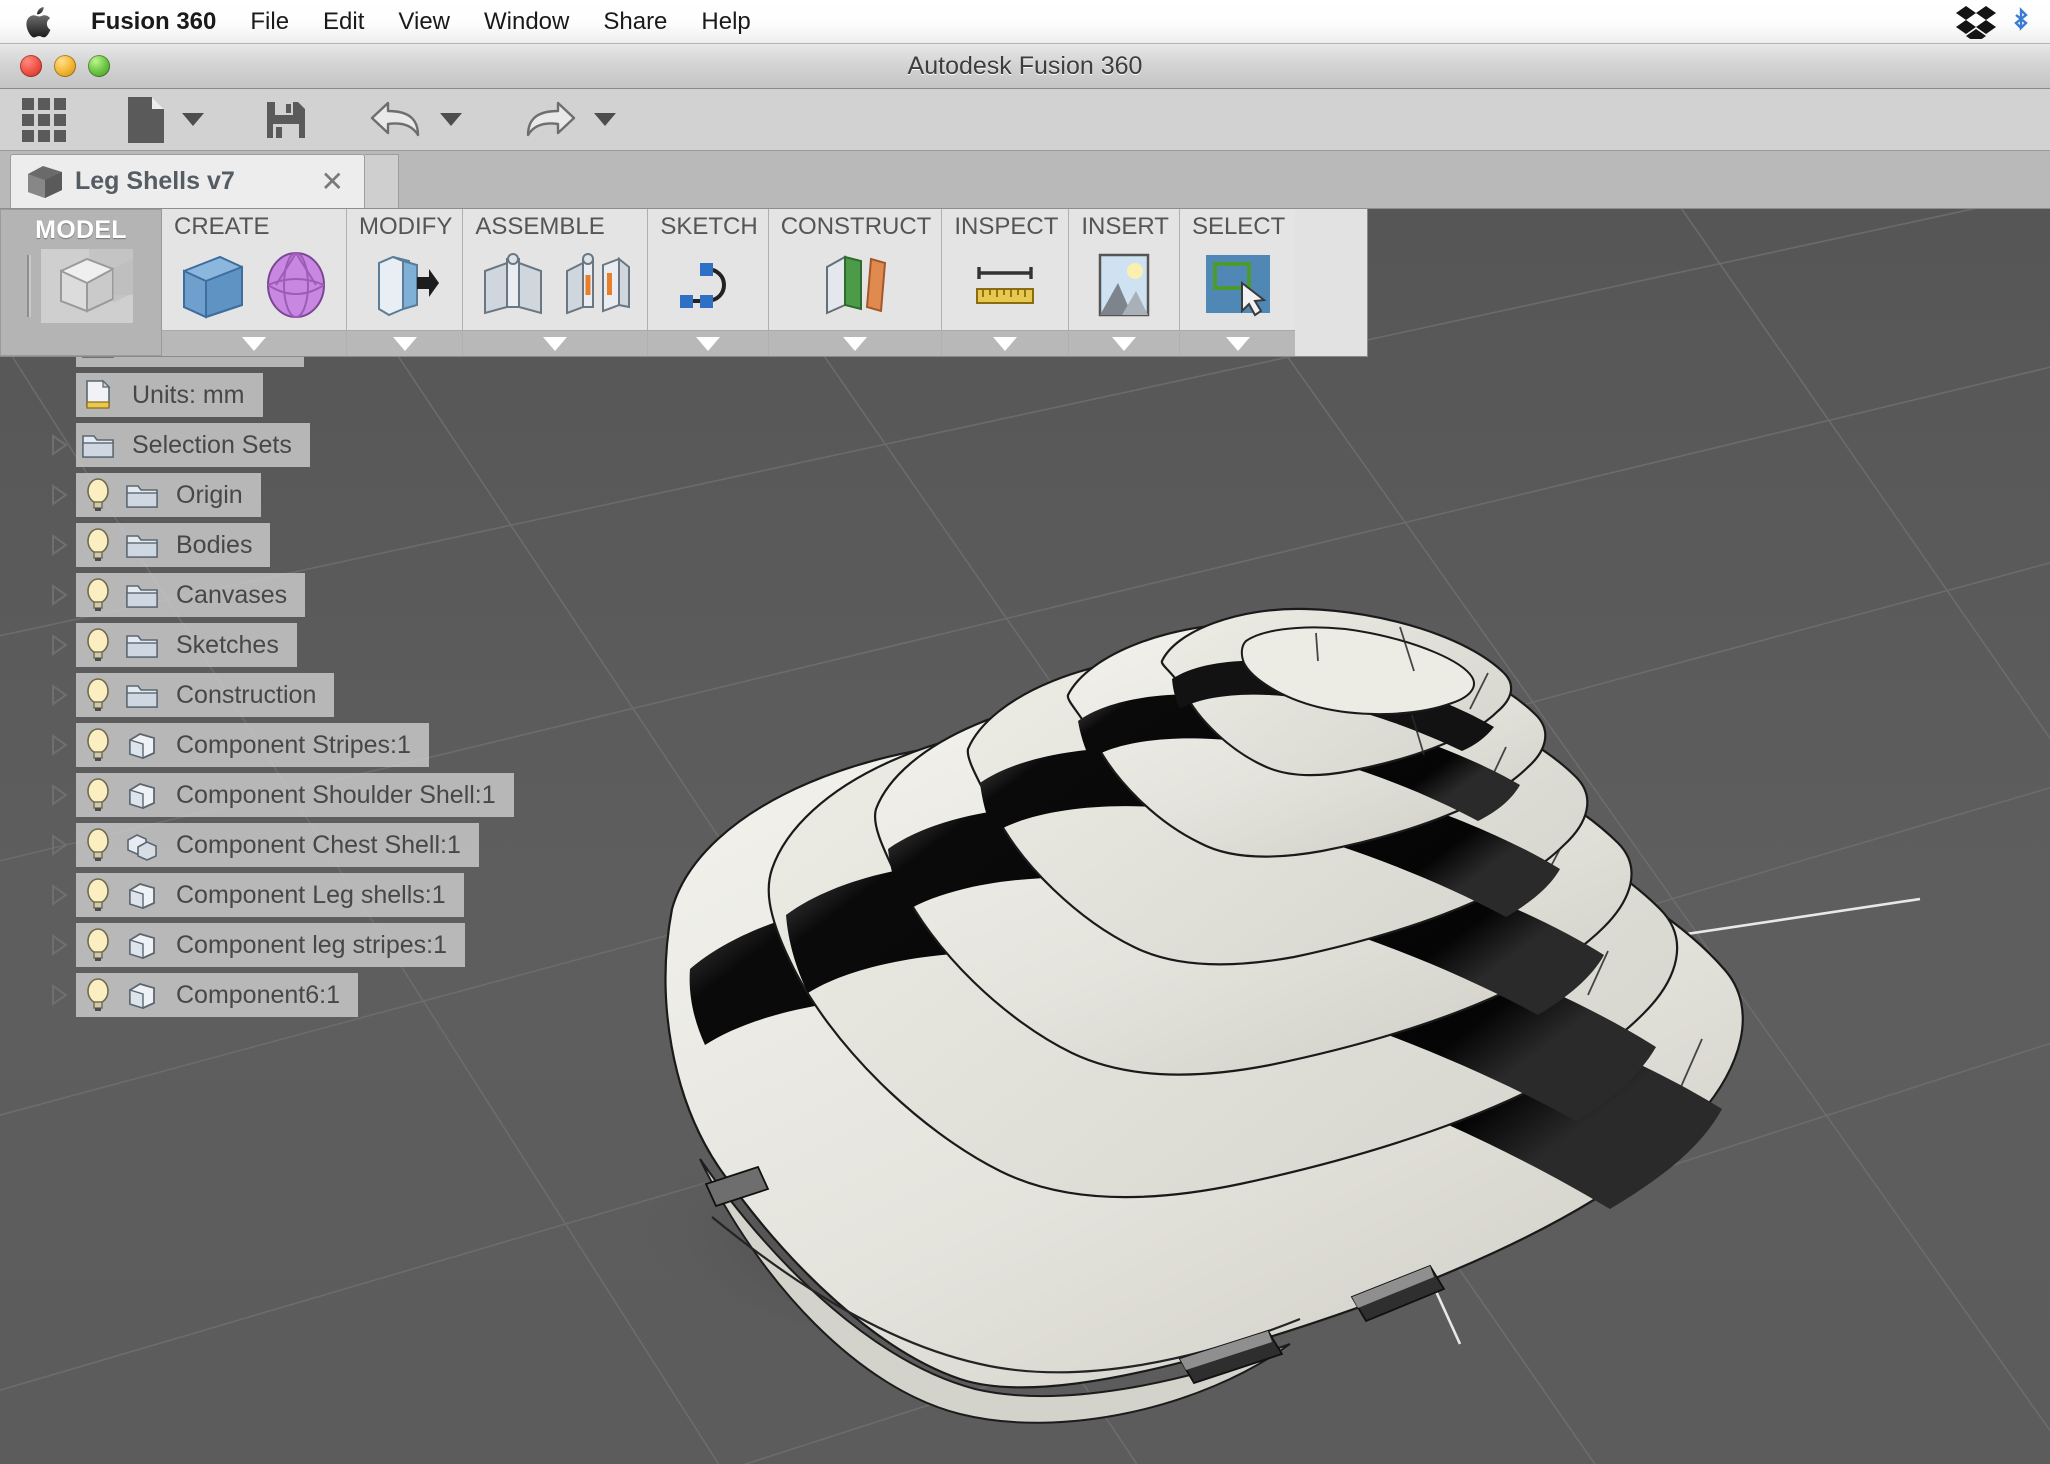 The height and width of the screenshot is (1464, 2050). I want to click on document-tab: Leg Shells v7 ✕, so click(187, 181).